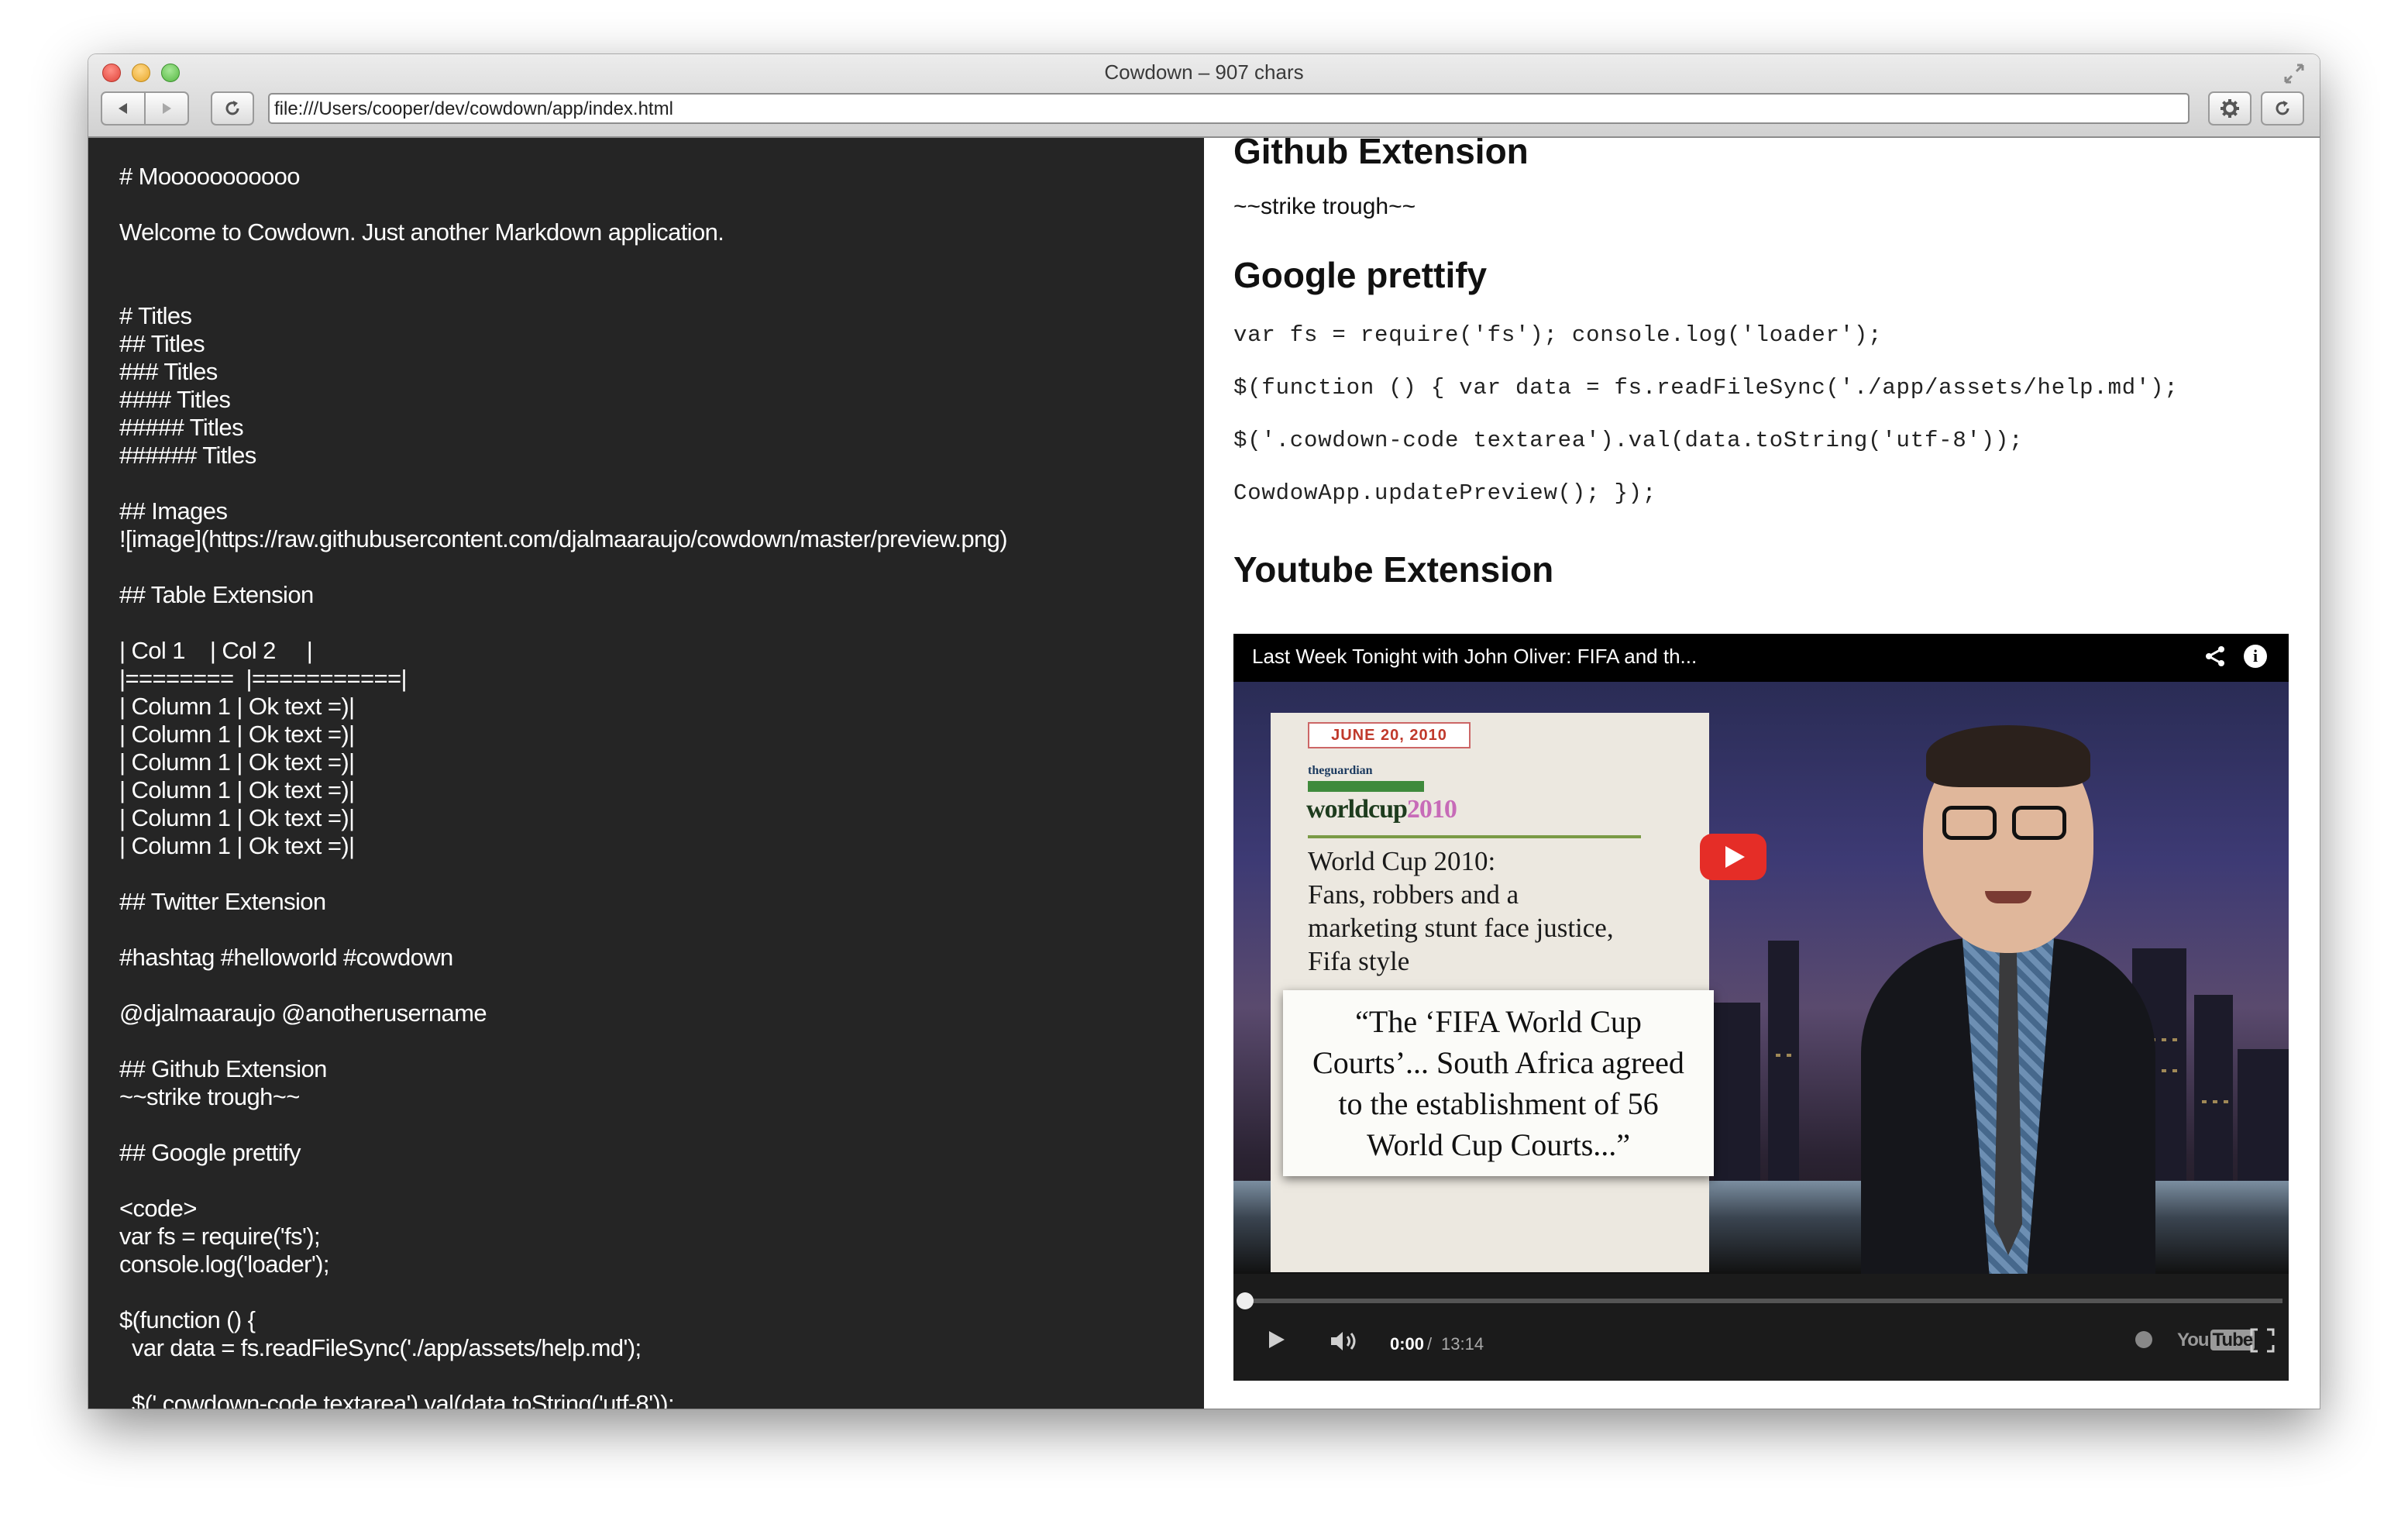 The height and width of the screenshot is (1531, 2408). What do you see at coordinates (2255, 656) in the screenshot?
I see `info-icon: i` at bounding box center [2255, 656].